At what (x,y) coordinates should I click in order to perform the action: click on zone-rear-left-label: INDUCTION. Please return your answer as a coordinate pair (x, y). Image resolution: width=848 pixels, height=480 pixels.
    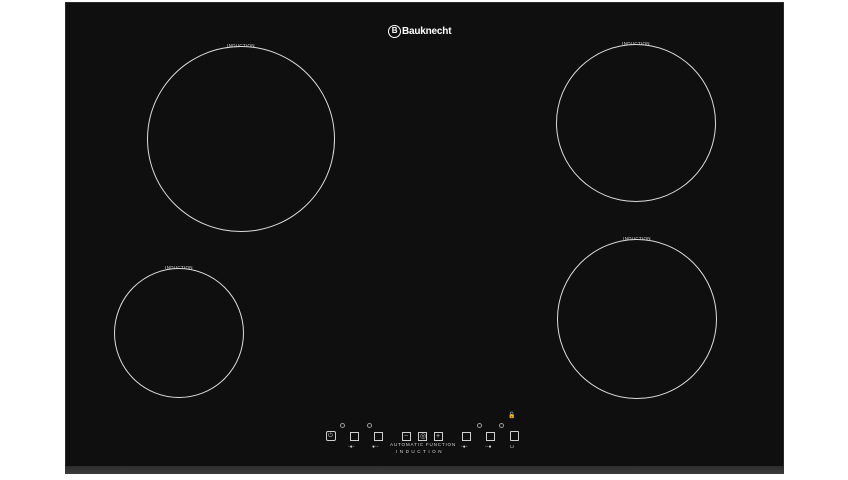
    Looking at the image, I should click on (241, 45).